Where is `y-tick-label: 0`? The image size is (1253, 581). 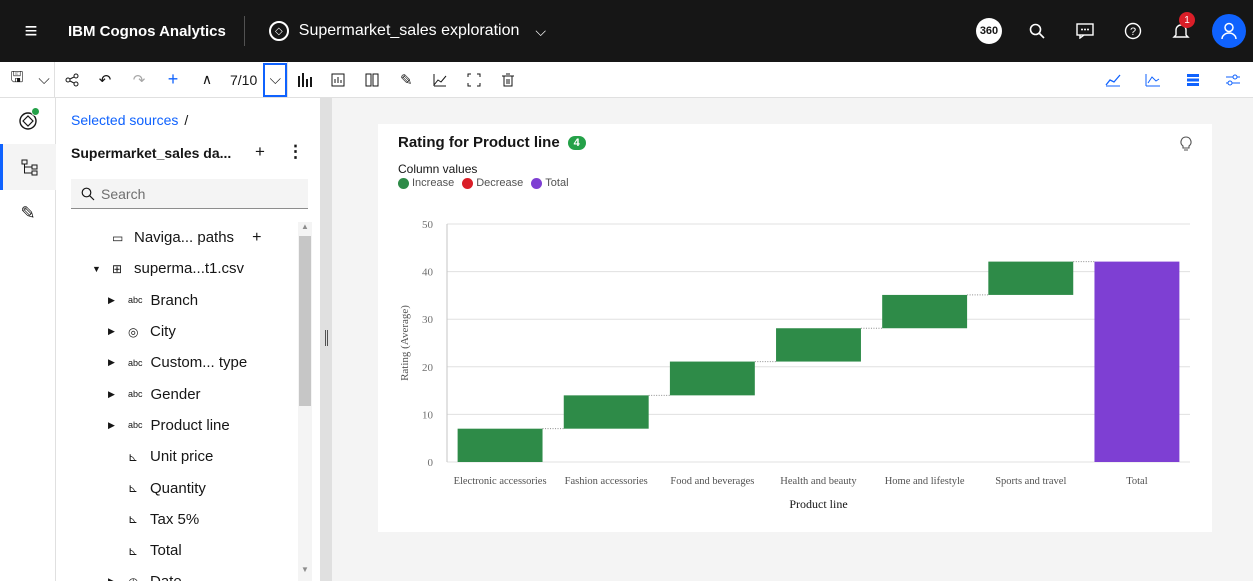
y-tick-label: 0 is located at coordinates (431, 463).